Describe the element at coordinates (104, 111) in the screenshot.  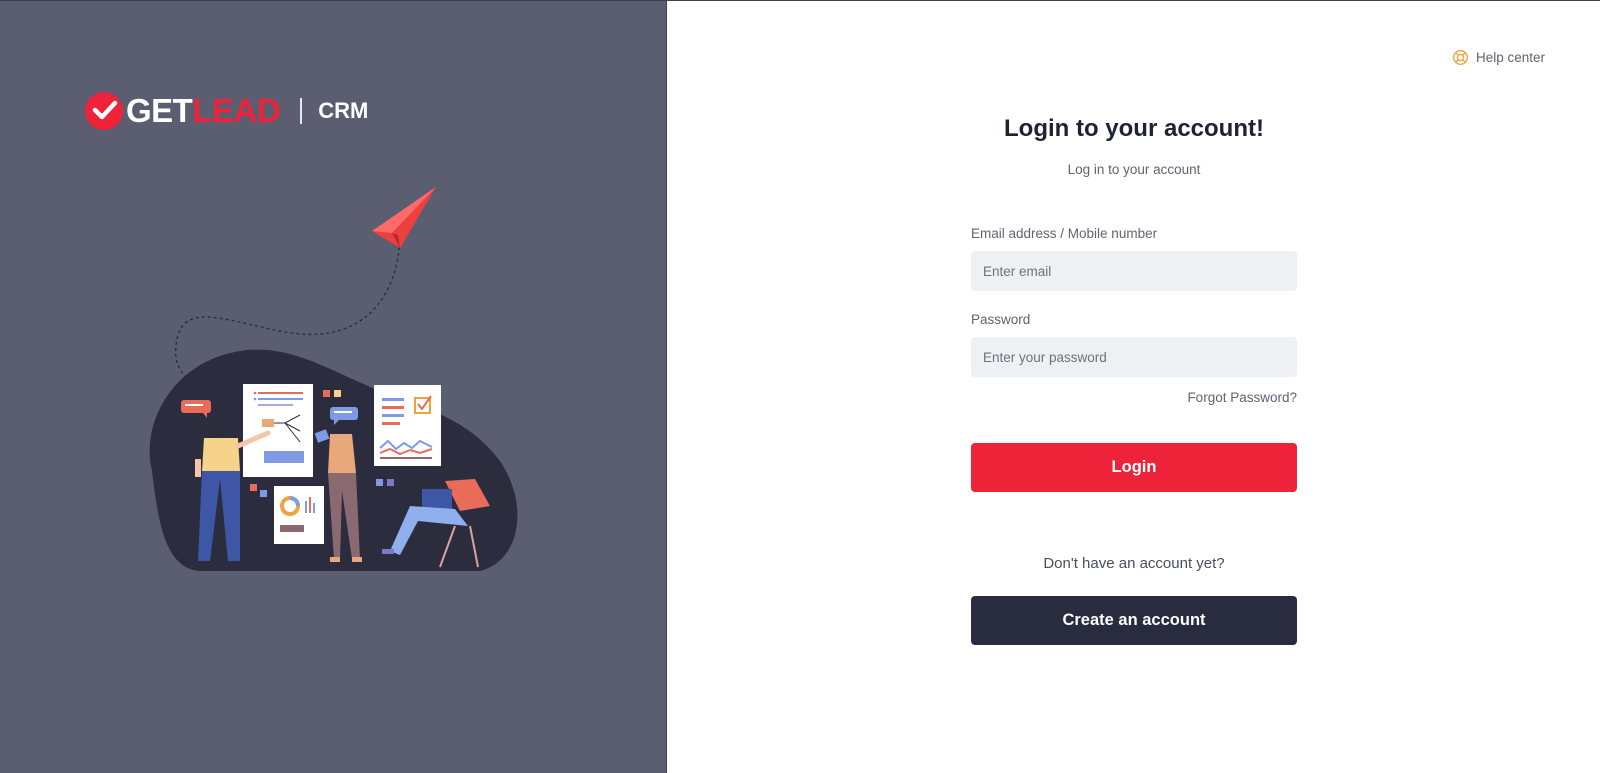
I see `check-badge-icon` at that location.